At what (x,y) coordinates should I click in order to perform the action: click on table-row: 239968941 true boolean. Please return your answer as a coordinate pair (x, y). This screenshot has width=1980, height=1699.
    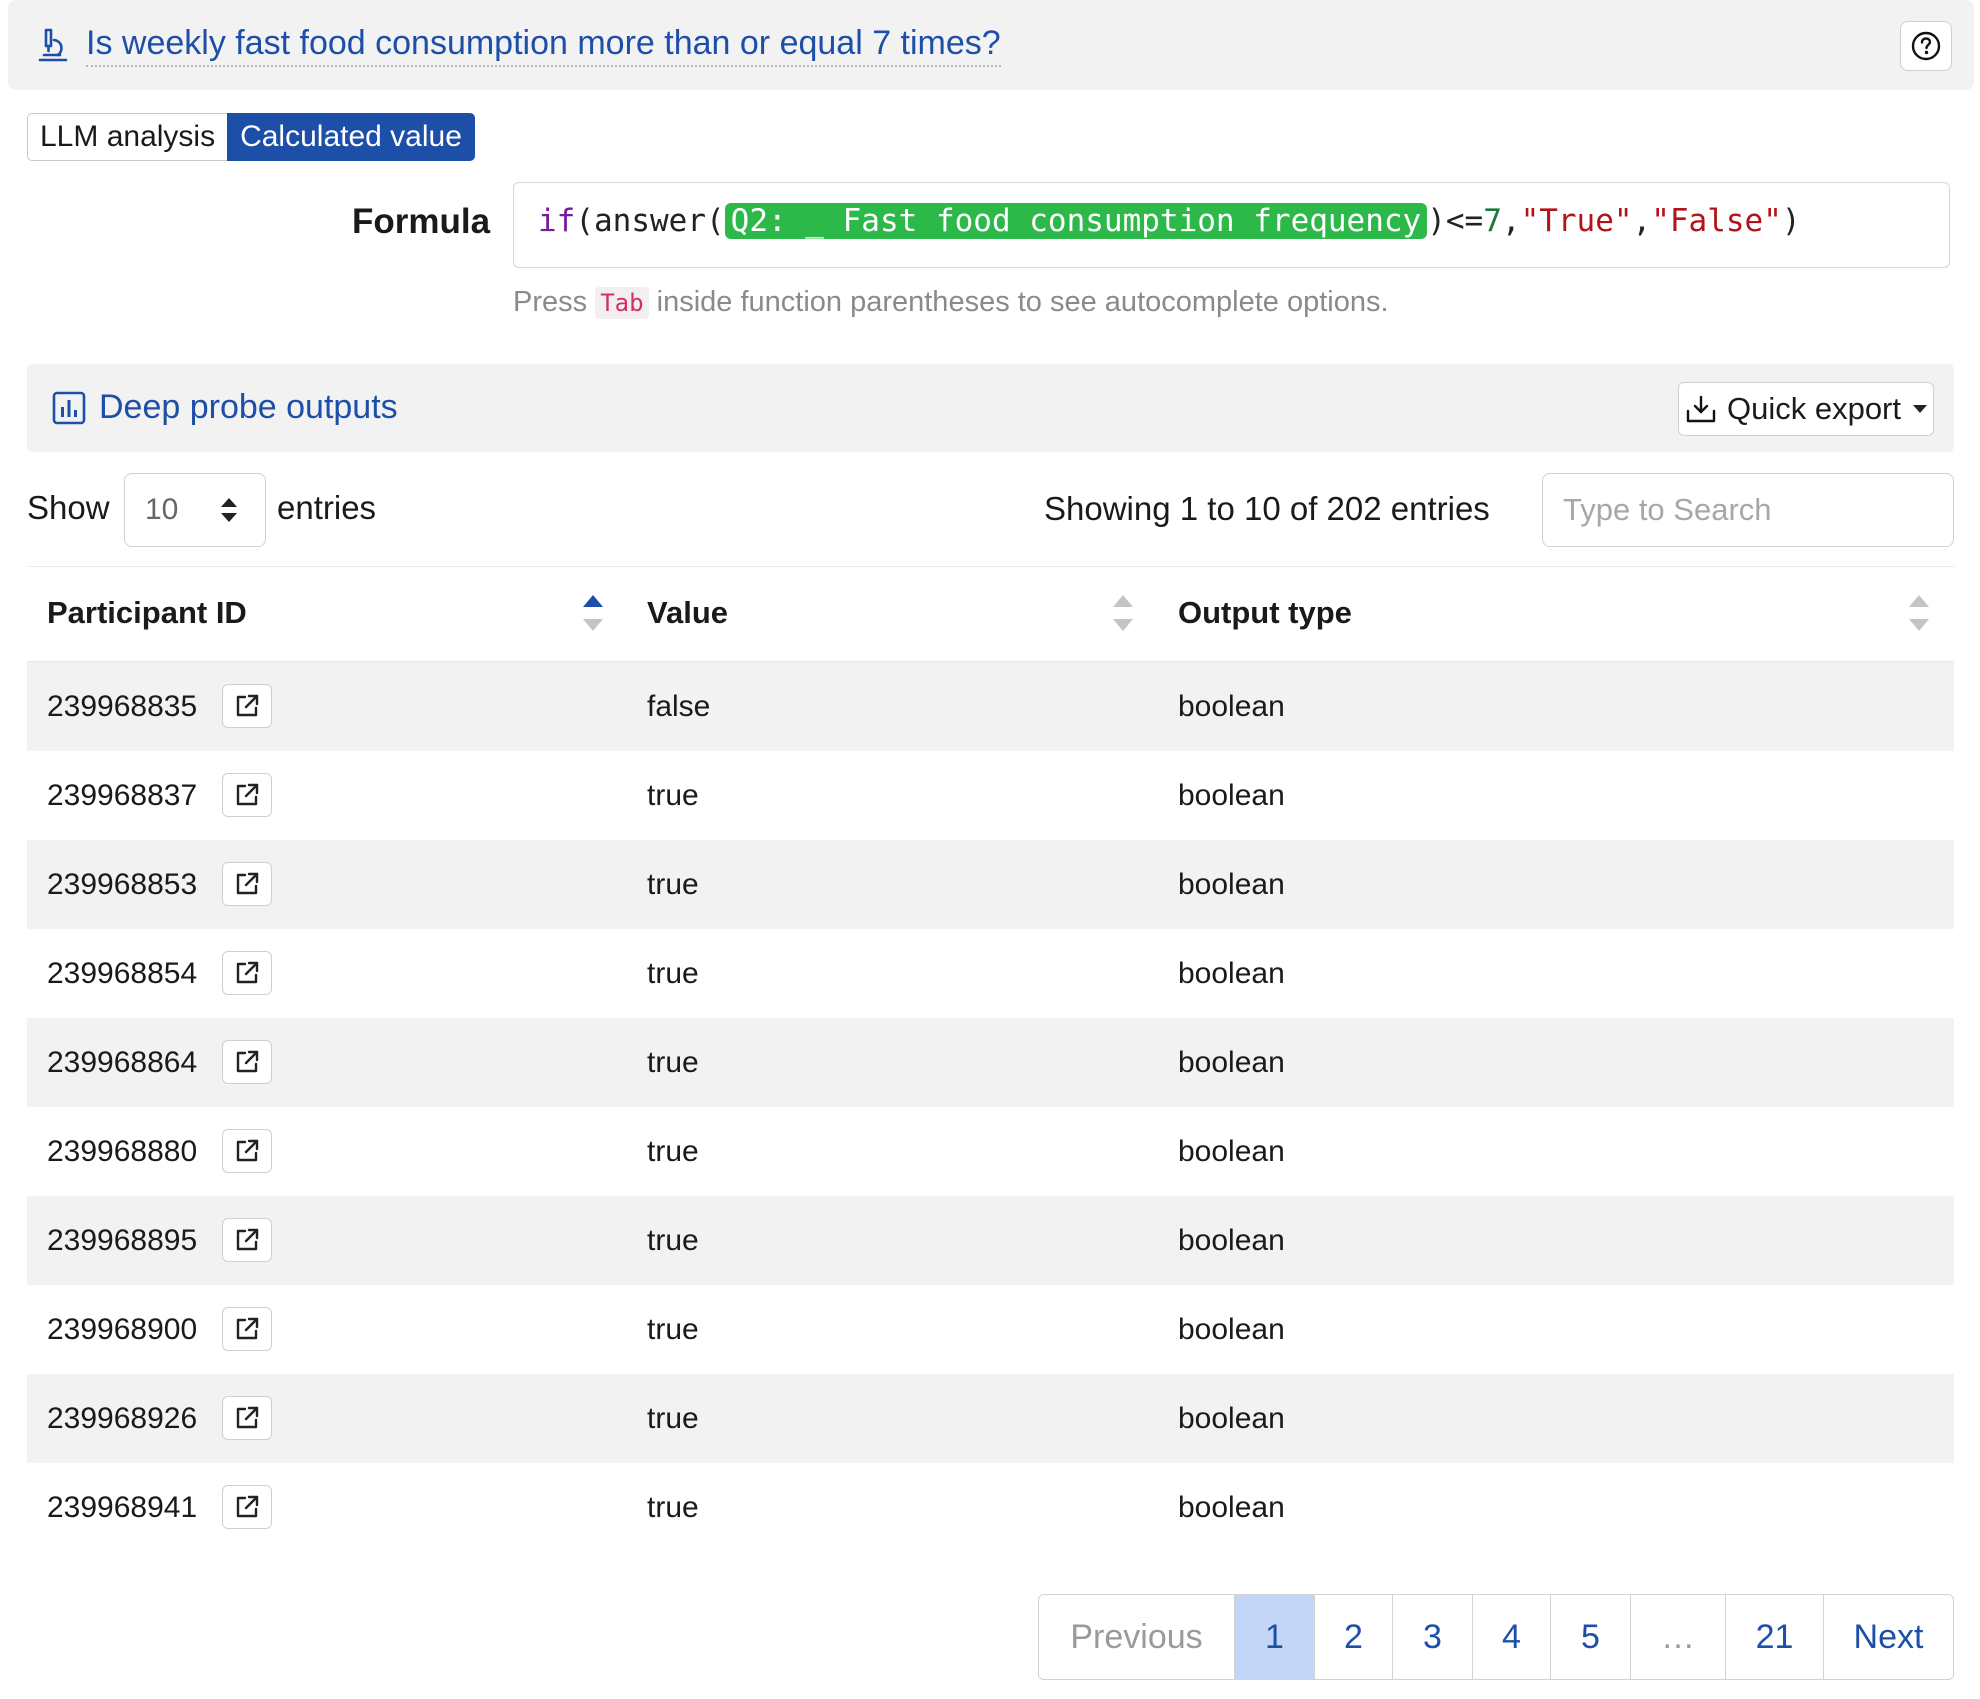
    Looking at the image, I should click on (990, 1507).